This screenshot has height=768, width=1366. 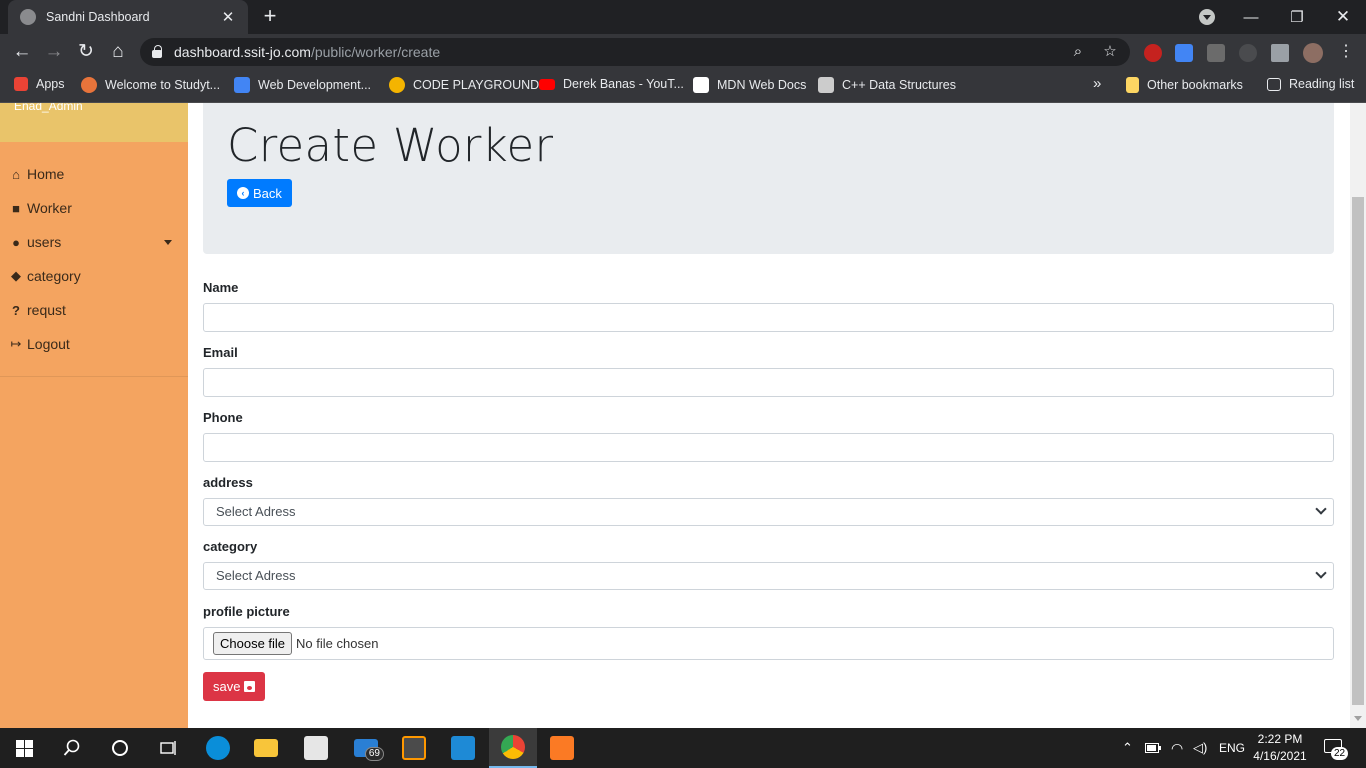 I want to click on cortana-button, so click(x=120, y=748).